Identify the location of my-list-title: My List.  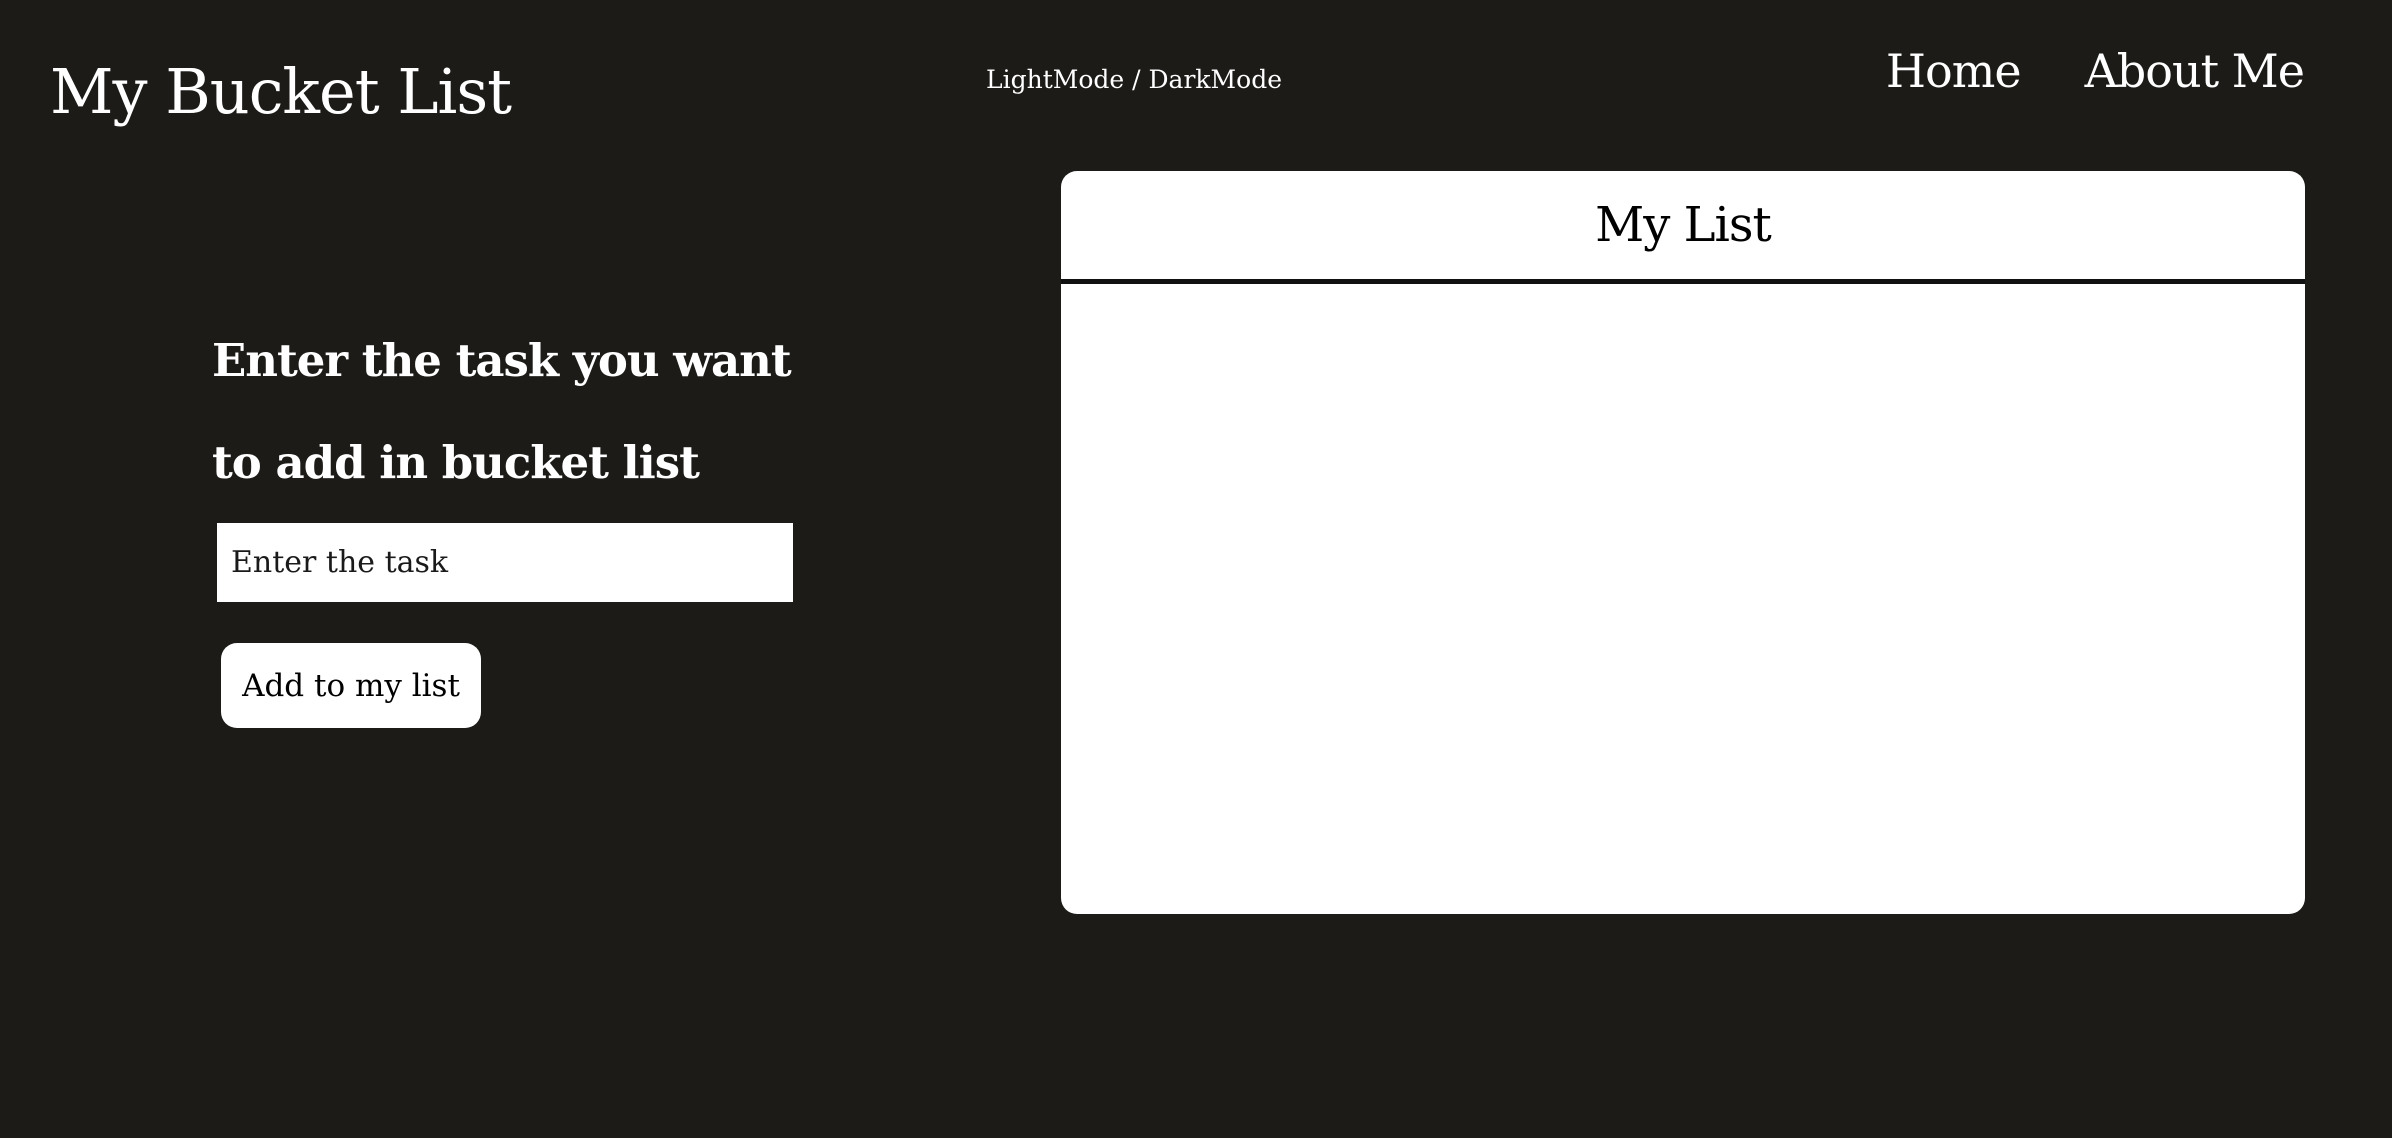
(1683, 225).